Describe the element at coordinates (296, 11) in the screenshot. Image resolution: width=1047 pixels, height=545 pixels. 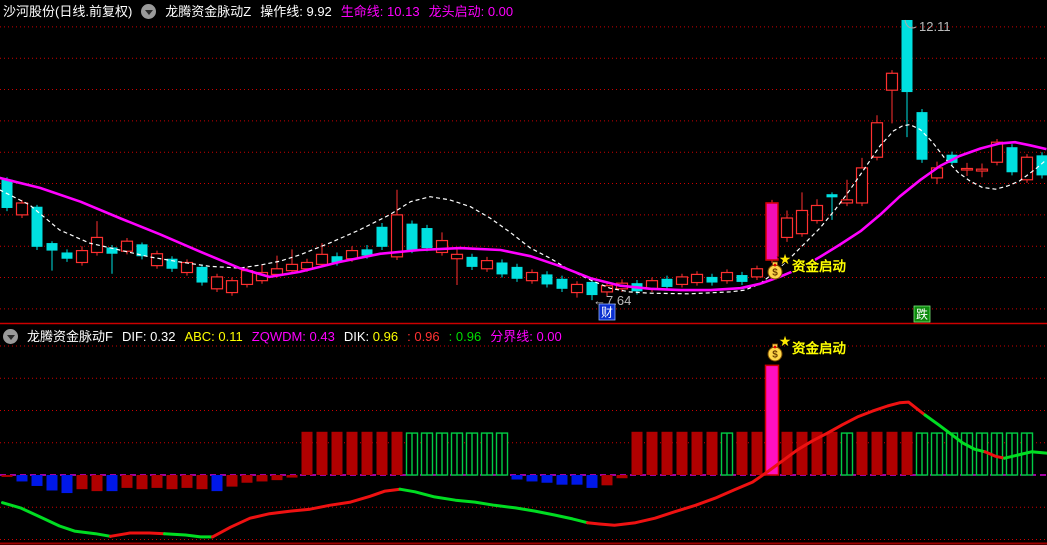
I see `param-caozuoxian: 操作线: 9.92` at that location.